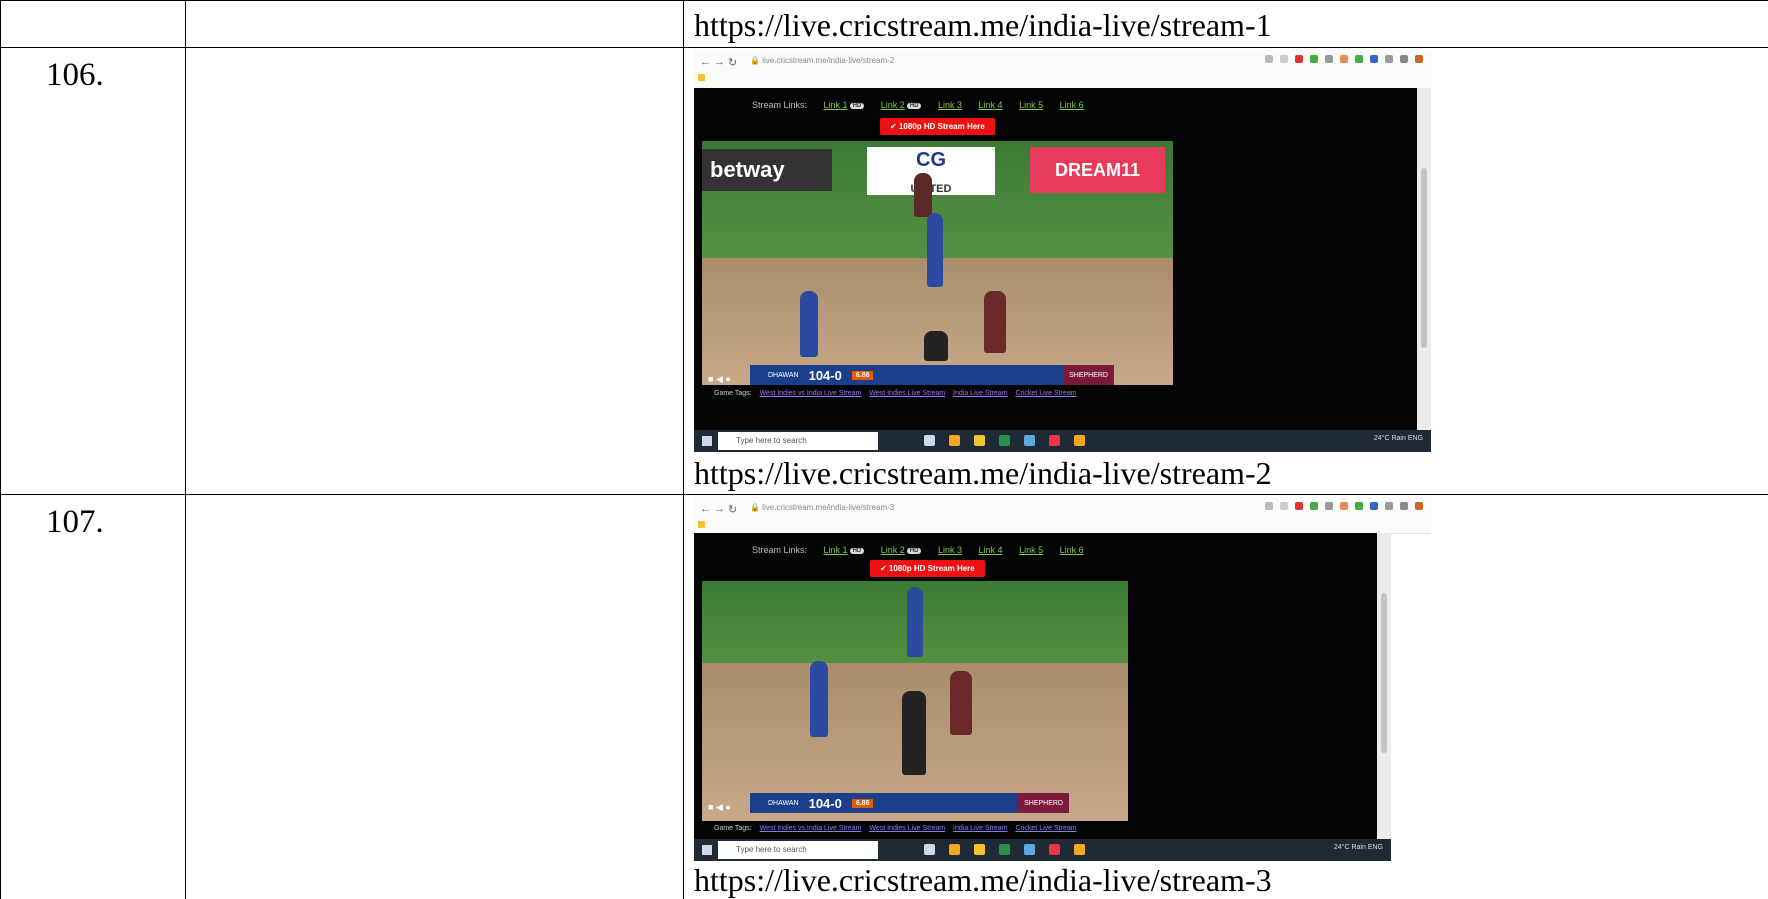  Describe the element at coordinates (703, 77) in the screenshot. I see `bookmark-icon` at that location.